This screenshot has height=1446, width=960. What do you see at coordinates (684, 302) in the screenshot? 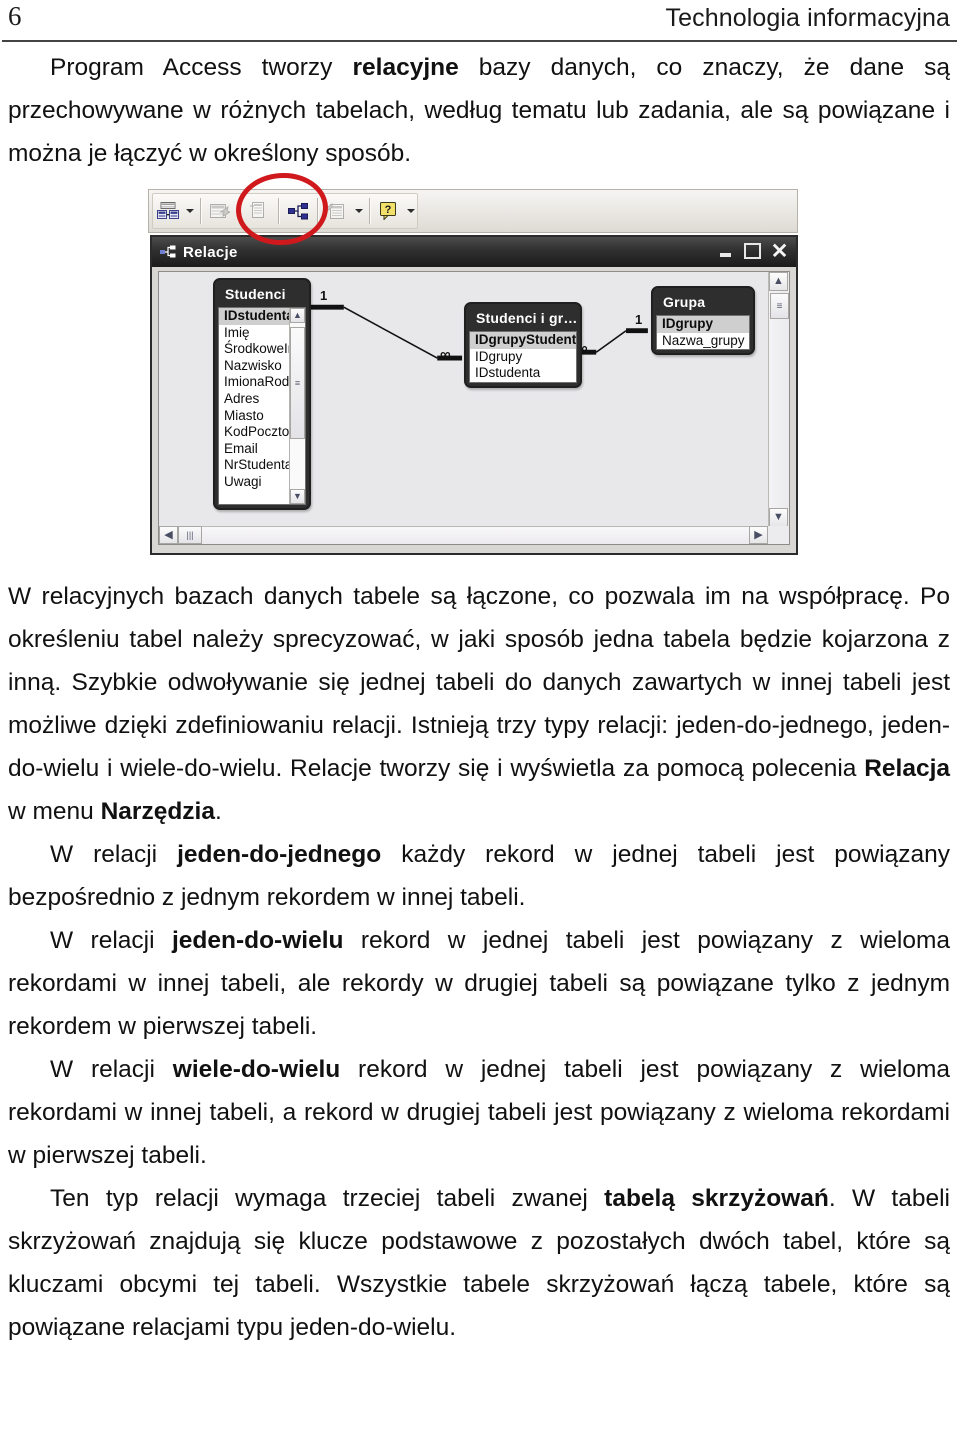
I see `table-title-grupa: Grupa` at bounding box center [684, 302].